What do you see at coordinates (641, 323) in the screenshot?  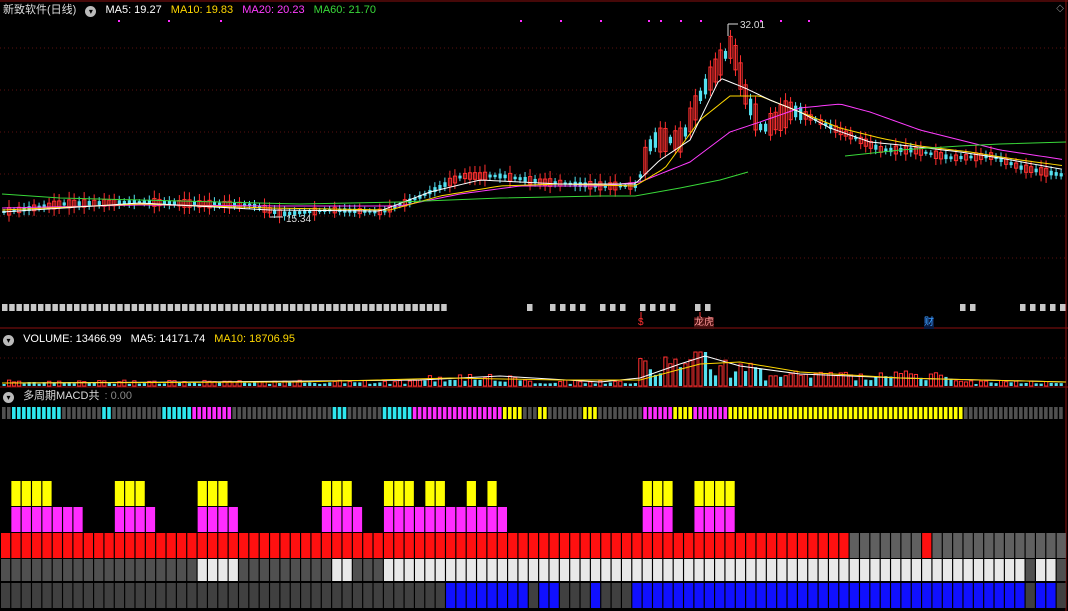 I see `event-tag-dollar: $` at bounding box center [641, 323].